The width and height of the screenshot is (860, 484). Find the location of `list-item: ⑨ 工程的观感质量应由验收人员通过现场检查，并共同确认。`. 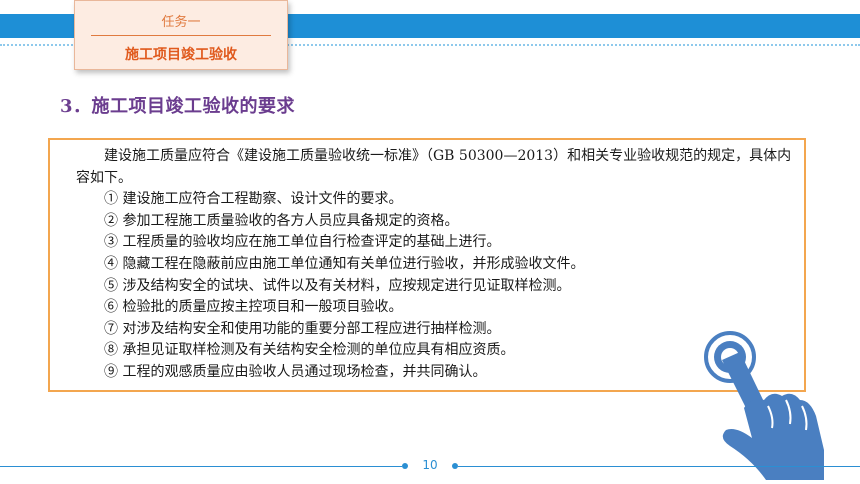

list-item: ⑨ 工程的观感质量应由验收人员通过现场检查，并共同确认。 is located at coordinates (295, 371).